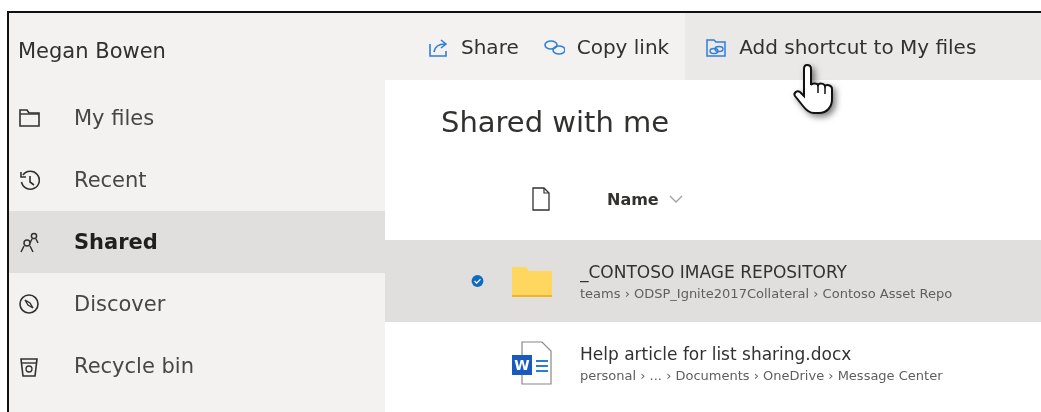 This screenshot has height=412, width=1041. What do you see at coordinates (197, 242) in the screenshot?
I see `sidebar-item: Shared` at bounding box center [197, 242].